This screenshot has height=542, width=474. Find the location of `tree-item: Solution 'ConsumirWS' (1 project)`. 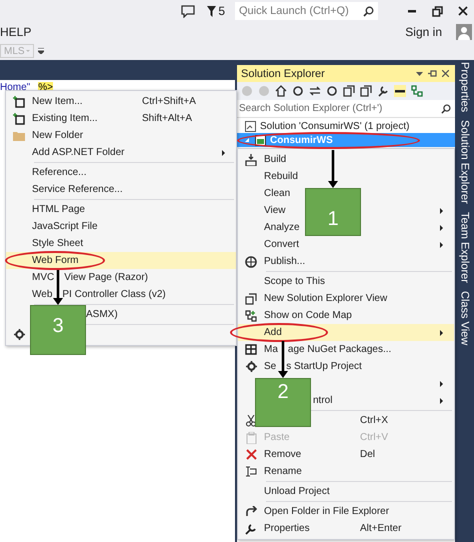

tree-item: Solution 'ConsumirWS' (1 project) is located at coordinates (346, 126).